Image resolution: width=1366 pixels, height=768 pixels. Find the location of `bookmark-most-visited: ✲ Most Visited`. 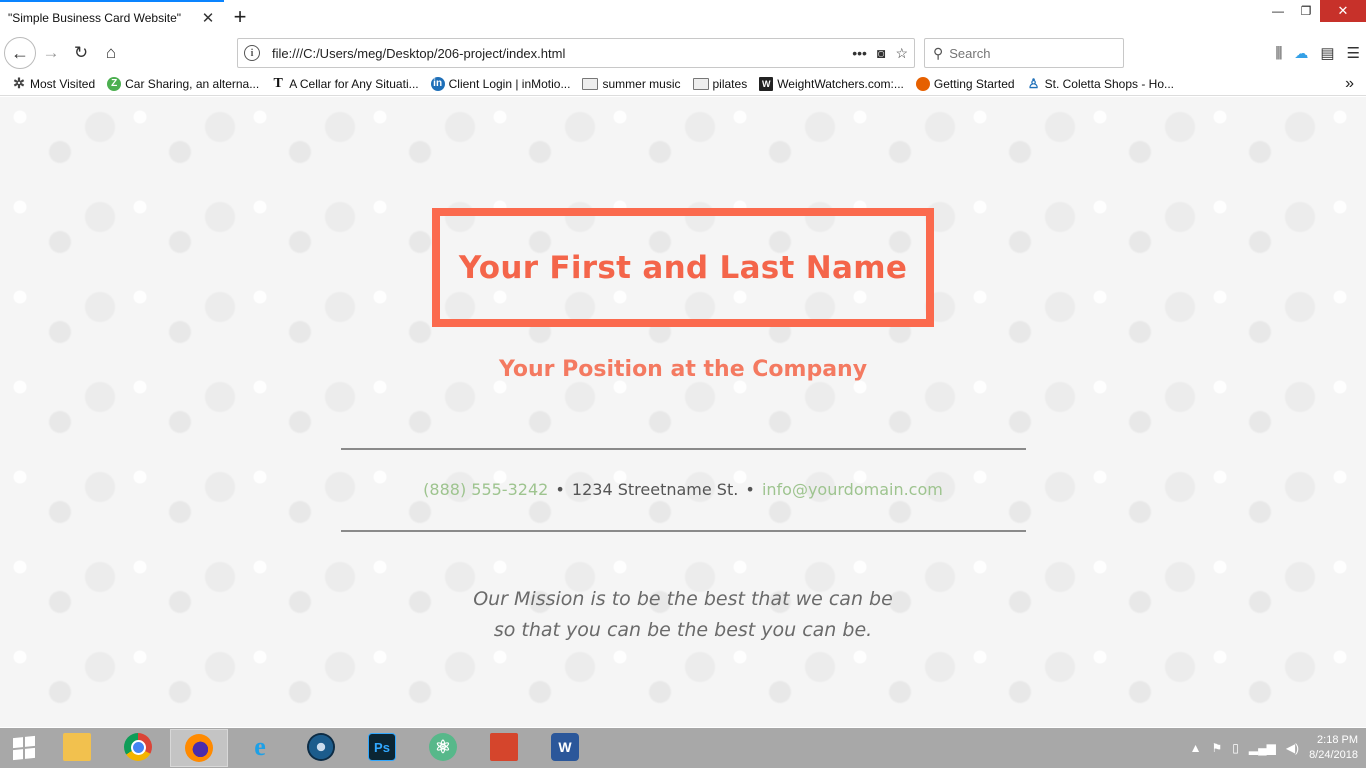

bookmark-most-visited: ✲ Most Visited is located at coordinates (53, 83).